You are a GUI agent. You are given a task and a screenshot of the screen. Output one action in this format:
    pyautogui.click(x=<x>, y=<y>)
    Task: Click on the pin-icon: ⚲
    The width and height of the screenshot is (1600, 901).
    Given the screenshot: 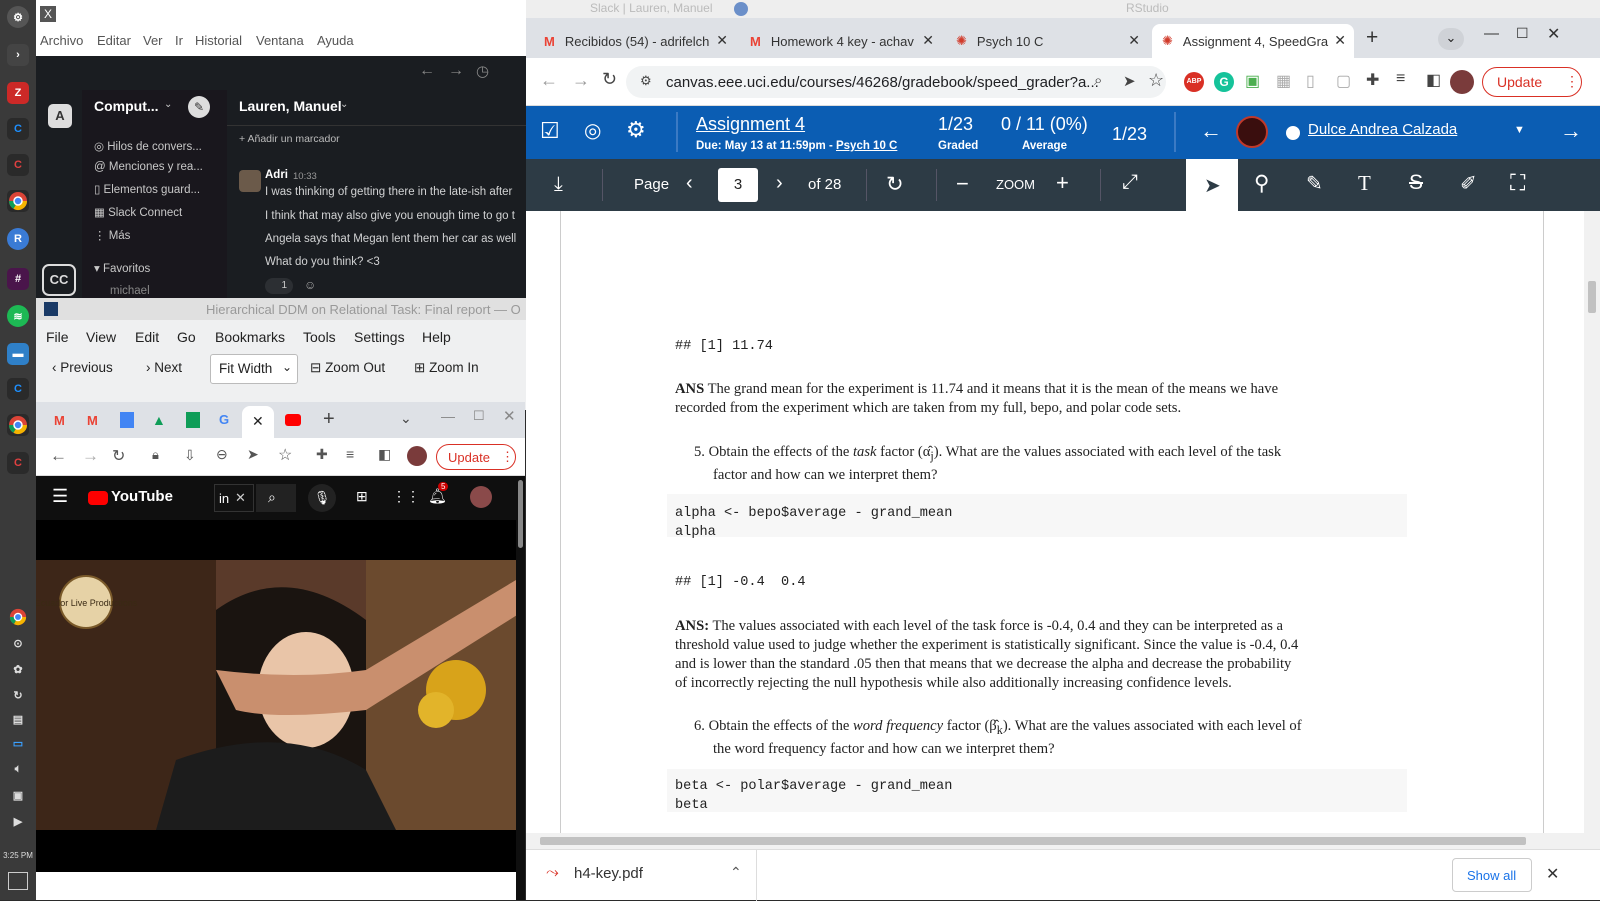 What is the action you would take?
    pyautogui.click(x=1261, y=183)
    